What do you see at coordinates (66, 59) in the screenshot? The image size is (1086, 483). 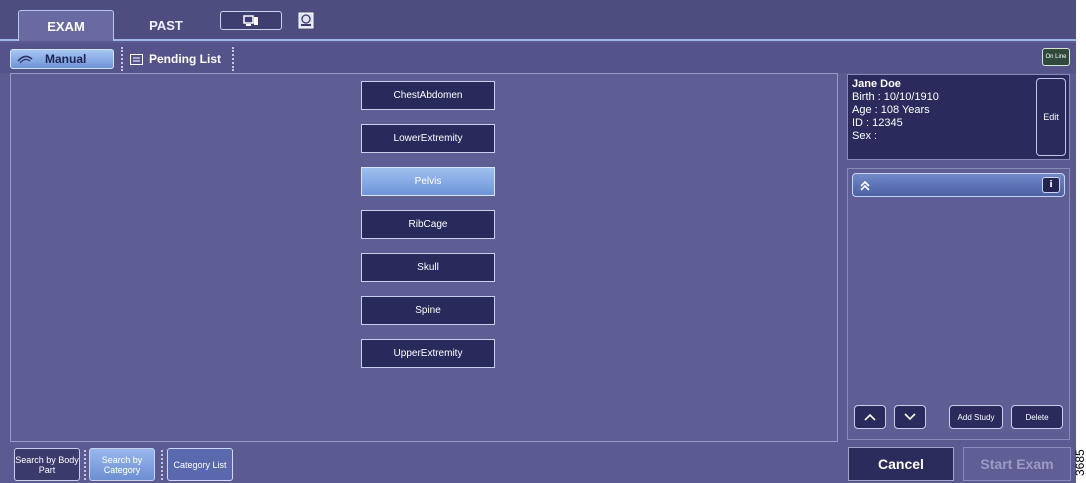 I see `manual-label: Manual` at bounding box center [66, 59].